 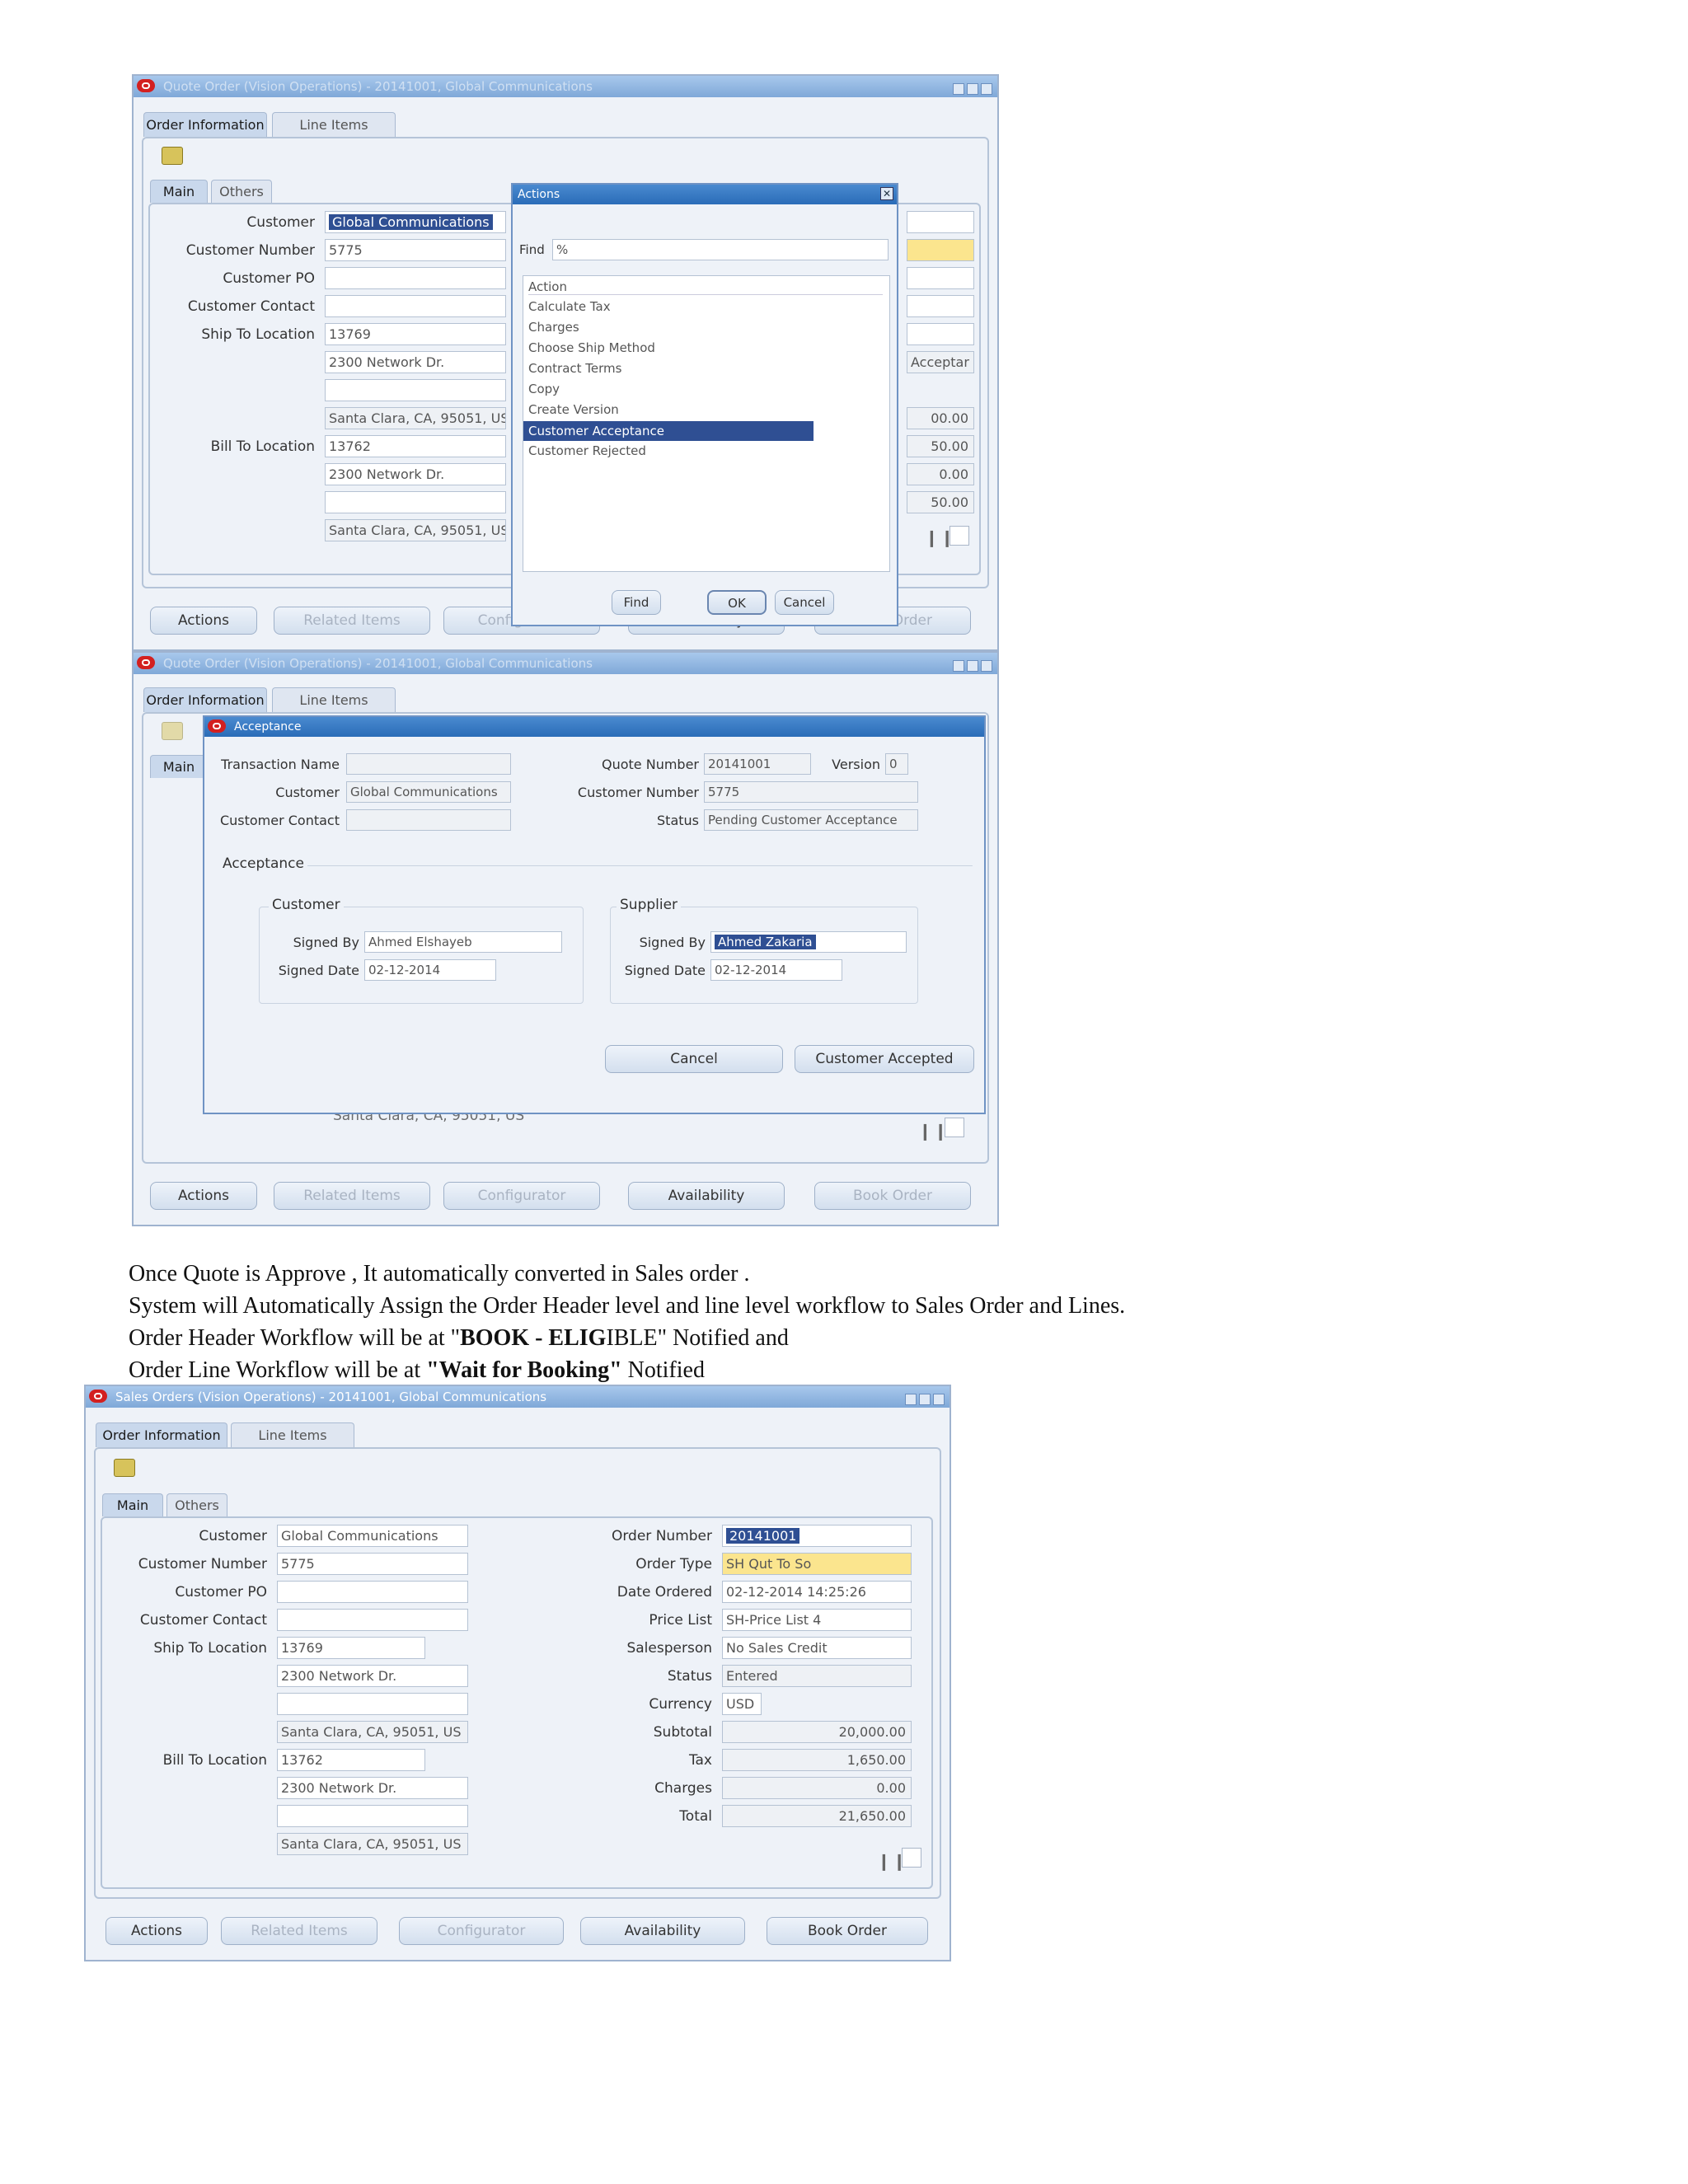 I want to click on supplier-signed-by-field: Ahmed Zakaria, so click(x=808, y=942).